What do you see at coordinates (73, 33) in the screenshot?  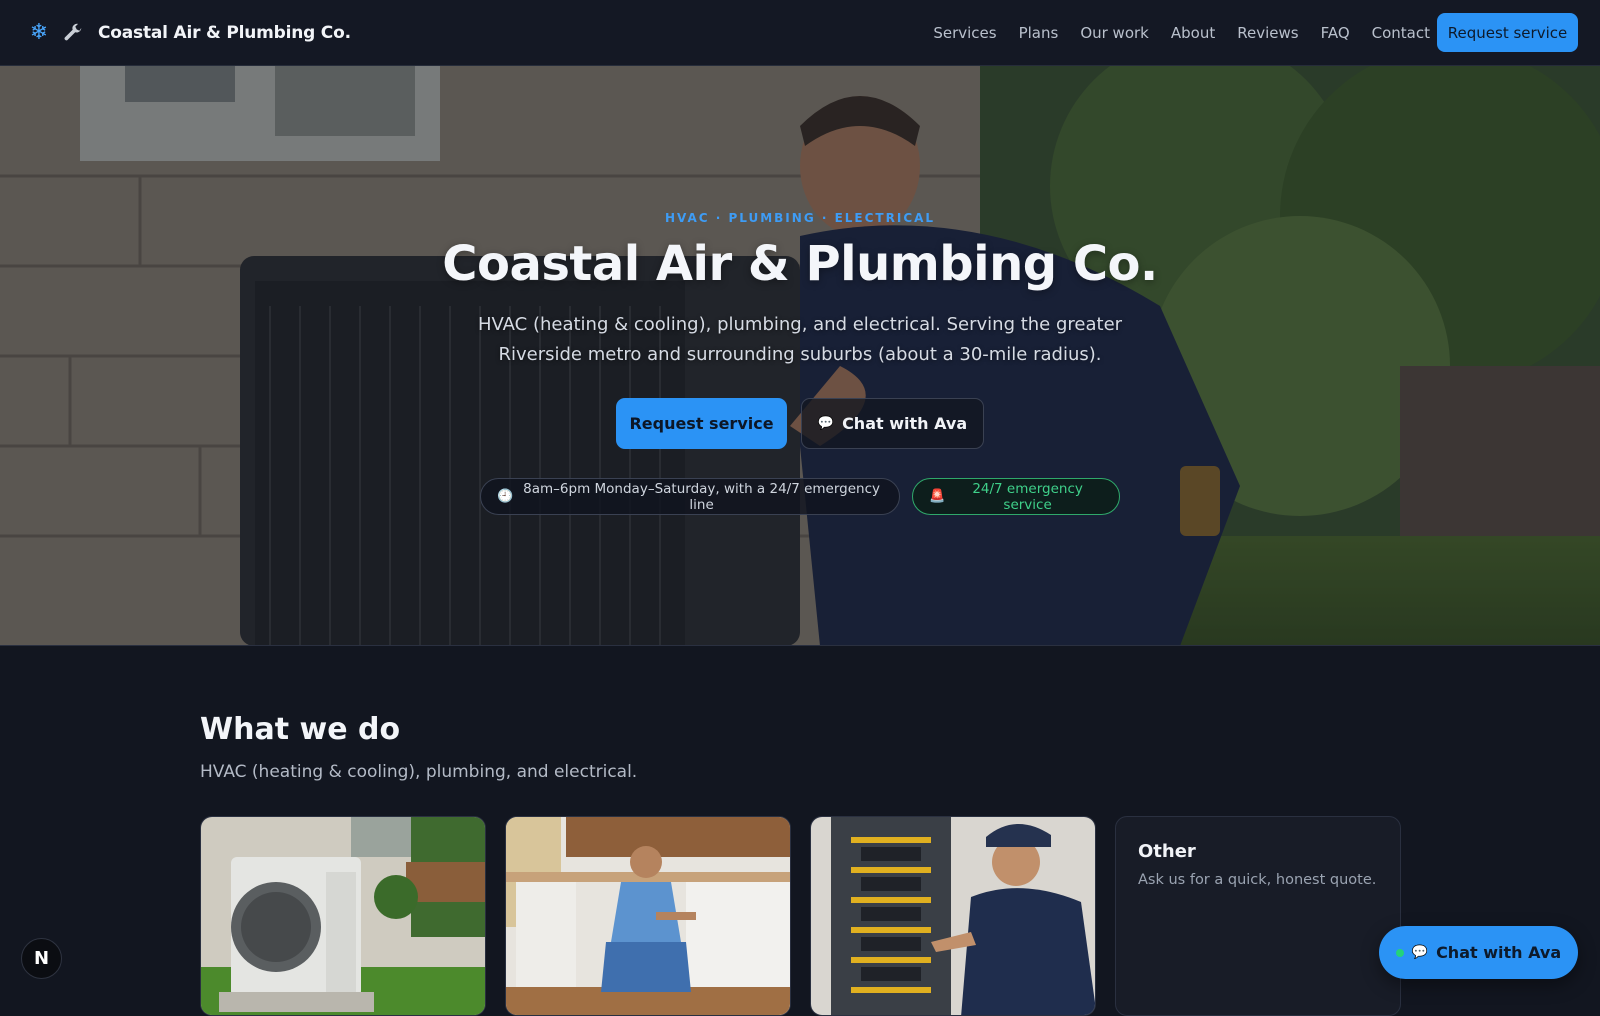 I see `wrench-icon` at bounding box center [73, 33].